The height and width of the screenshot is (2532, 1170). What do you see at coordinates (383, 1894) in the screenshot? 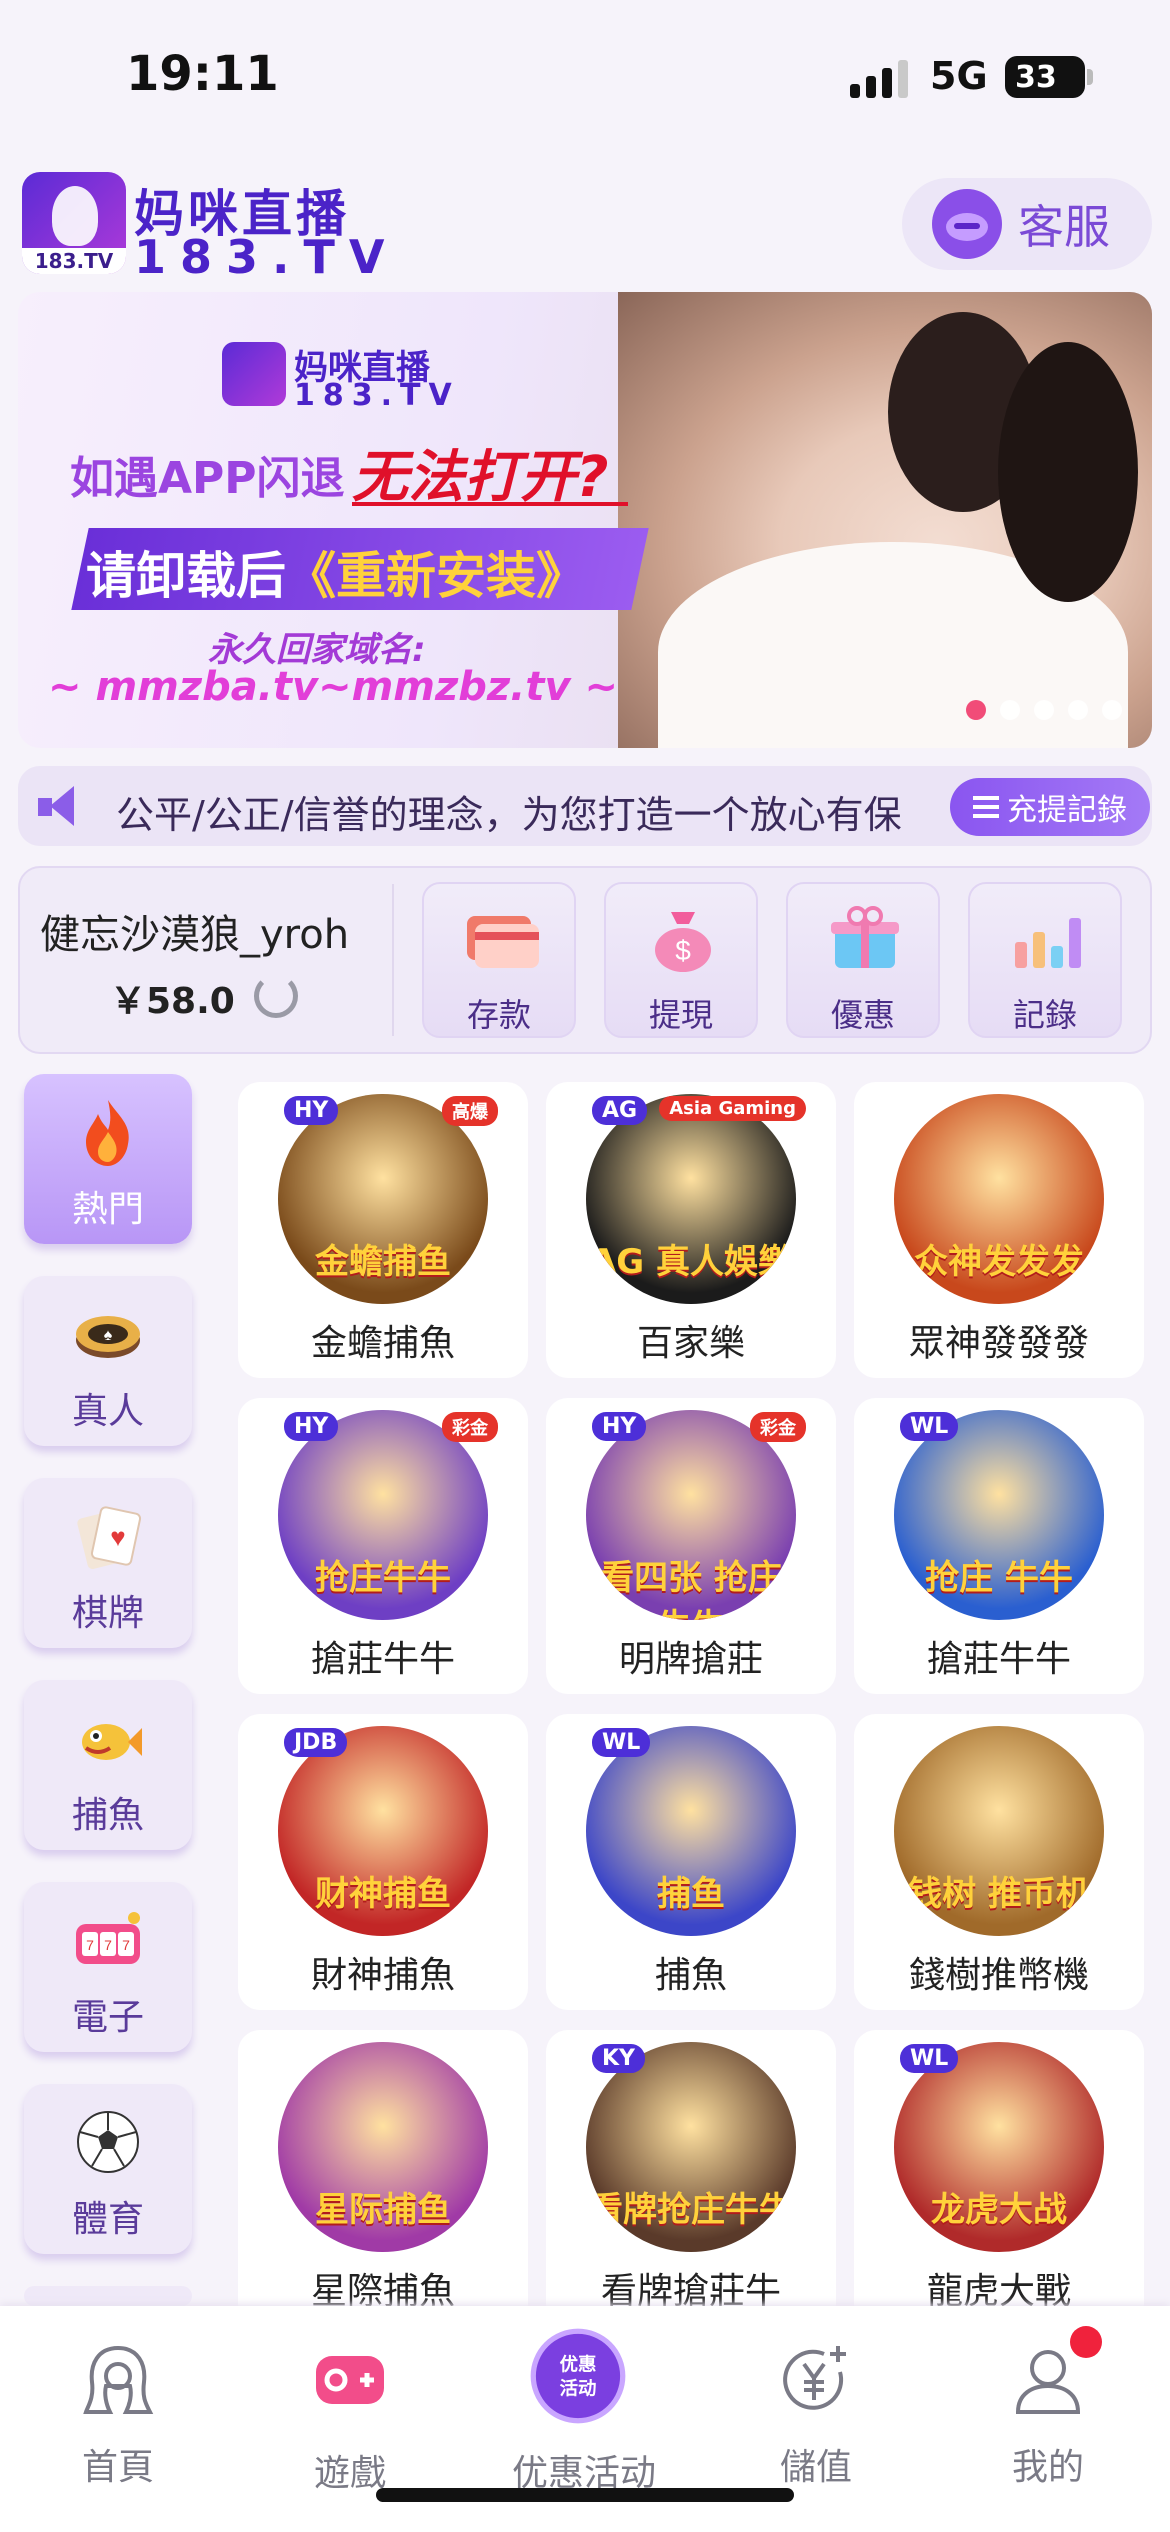
I see `game-thumbnail-text: 财神捕鱼` at bounding box center [383, 1894].